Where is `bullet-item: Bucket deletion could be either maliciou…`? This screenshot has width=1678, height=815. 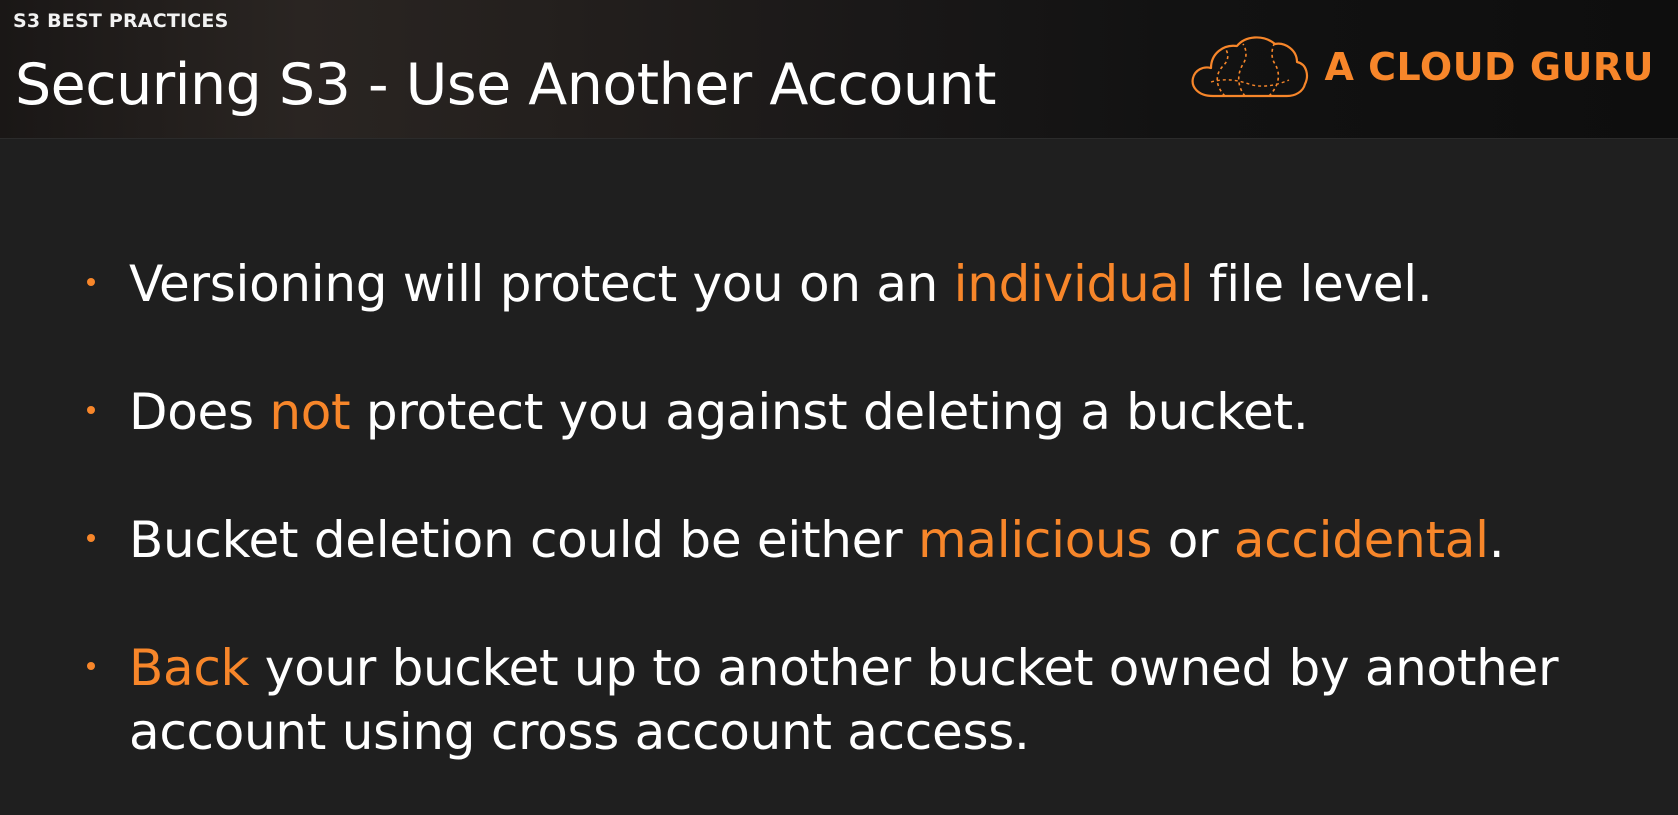 bullet-item: Bucket deletion could be either maliciou… is located at coordinates (857, 540).